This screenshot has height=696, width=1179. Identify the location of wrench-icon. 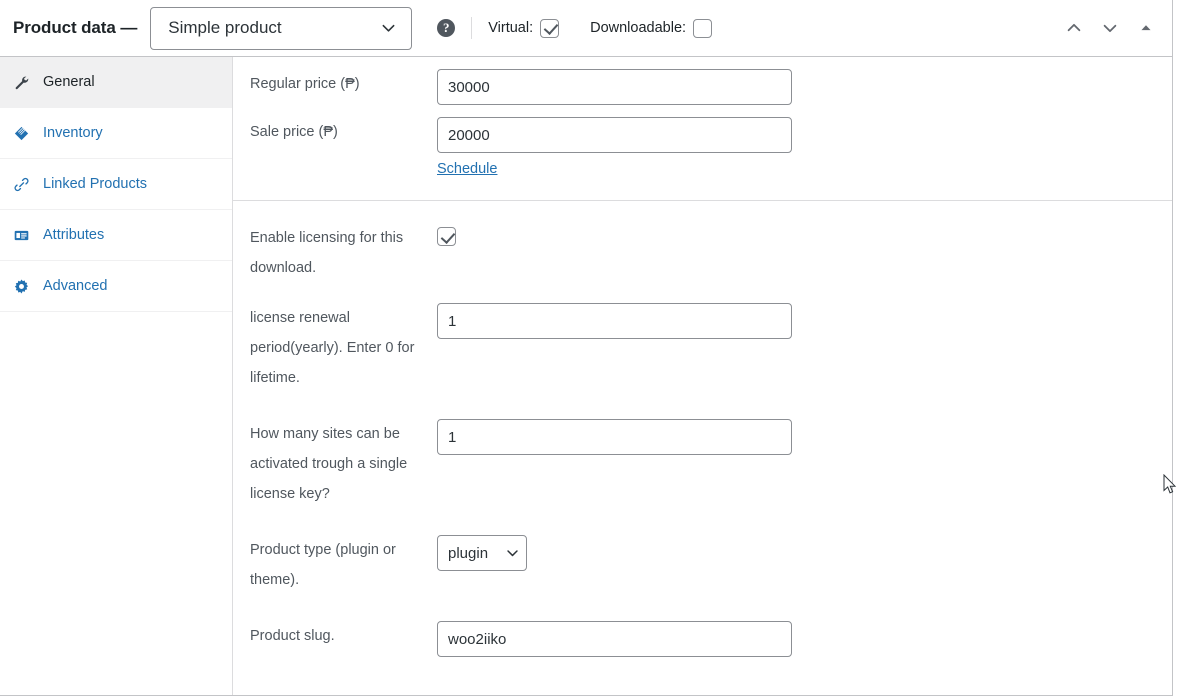
(24, 82).